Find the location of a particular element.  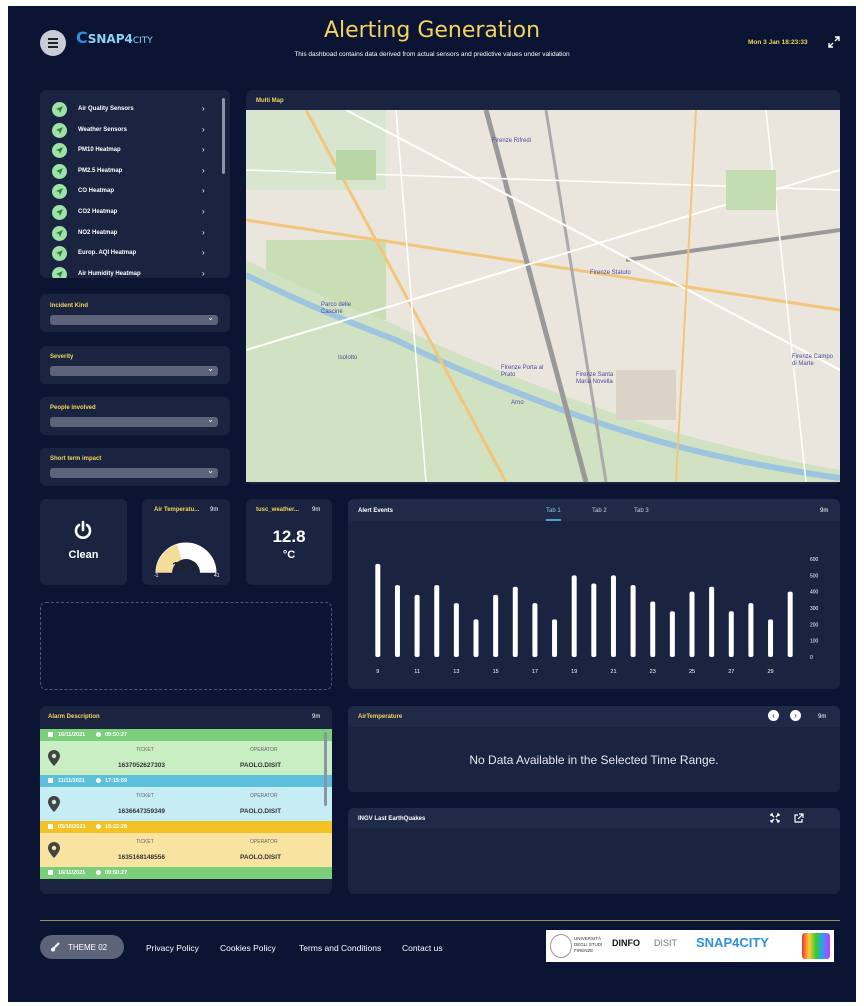

alarm-header: 11/11/2021 17:15:59 is located at coordinates (186, 781).